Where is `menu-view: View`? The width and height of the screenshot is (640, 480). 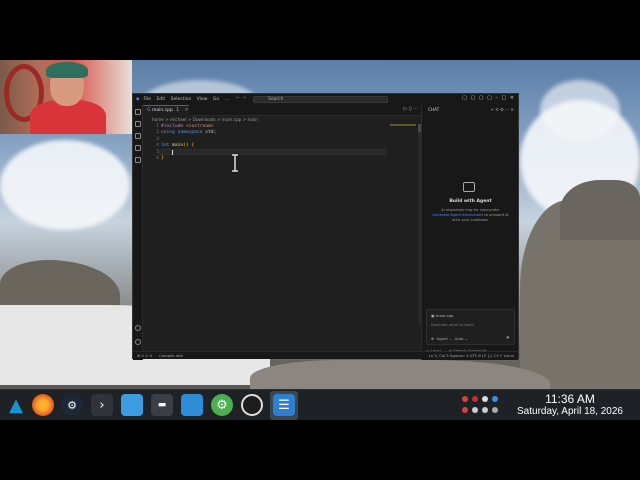
menu-view: View is located at coordinates (202, 99).